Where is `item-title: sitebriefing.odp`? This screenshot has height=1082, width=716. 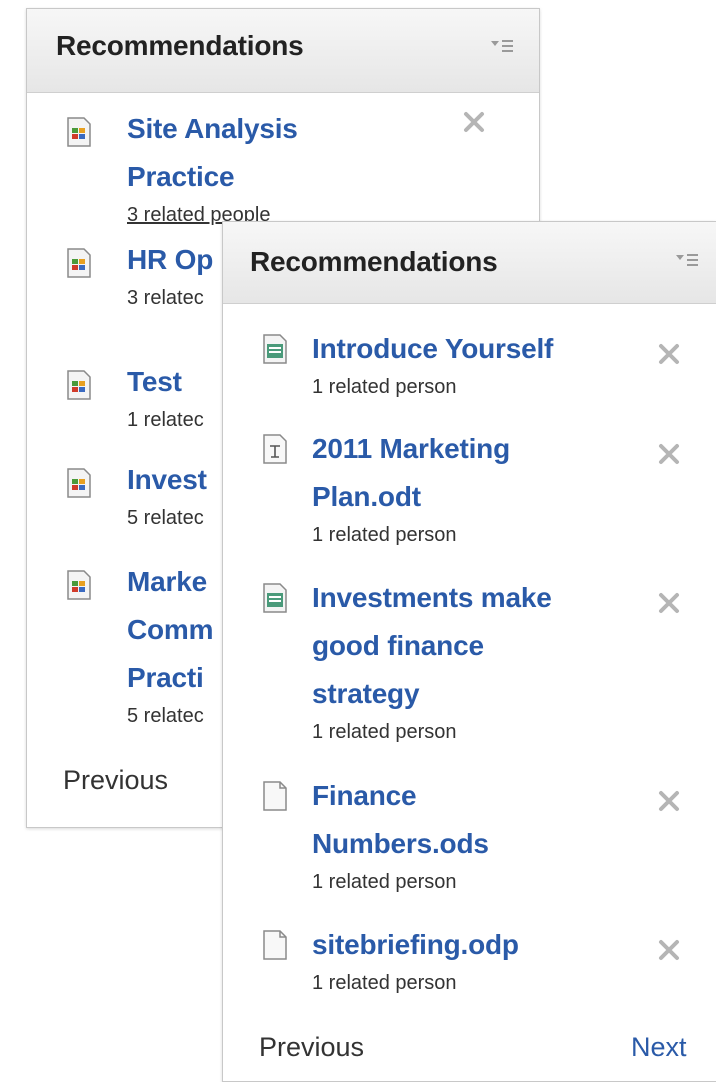 item-title: sitebriefing.odp is located at coordinates (472, 945).